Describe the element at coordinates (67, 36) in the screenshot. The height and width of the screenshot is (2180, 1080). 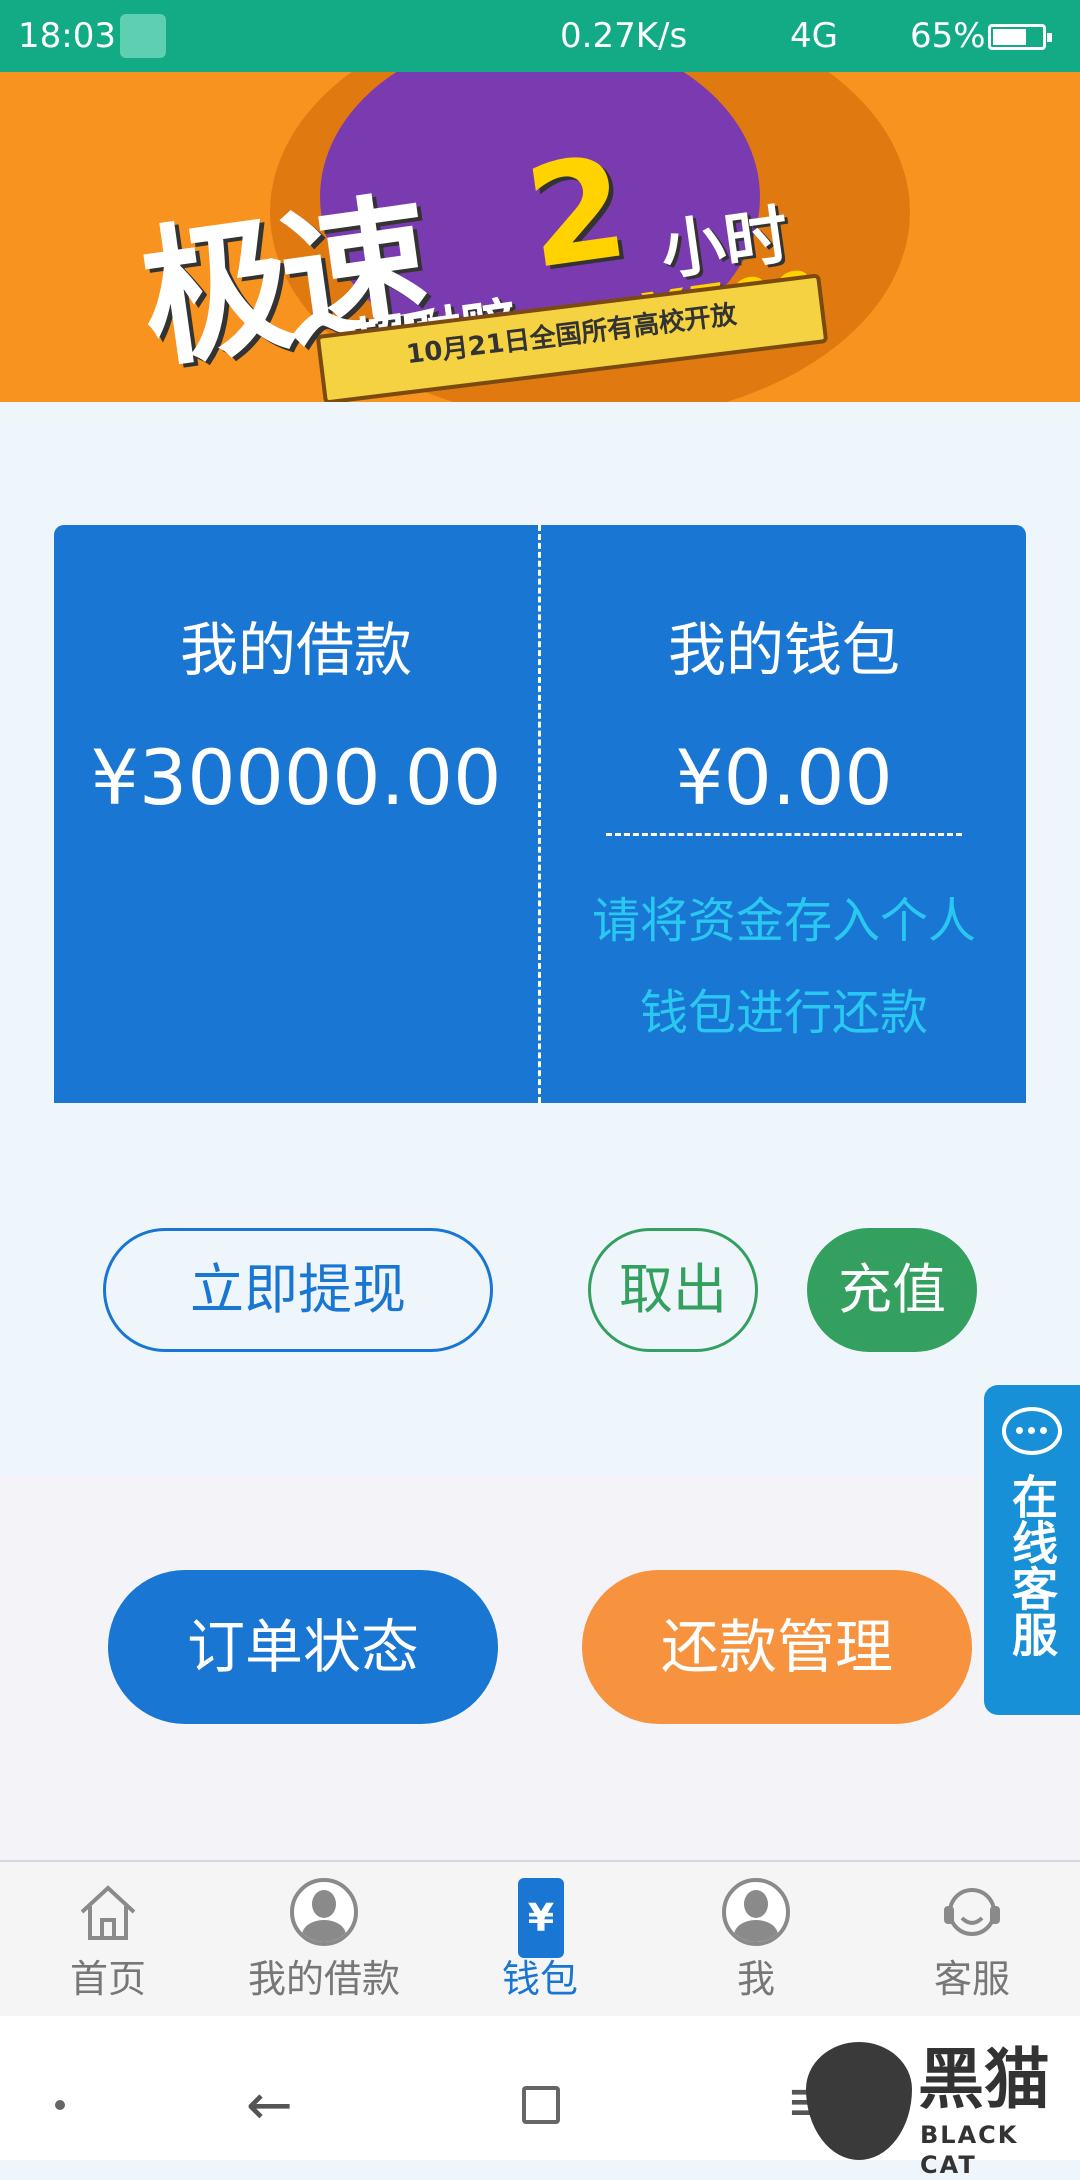
I see `status-time: 18:03` at that location.